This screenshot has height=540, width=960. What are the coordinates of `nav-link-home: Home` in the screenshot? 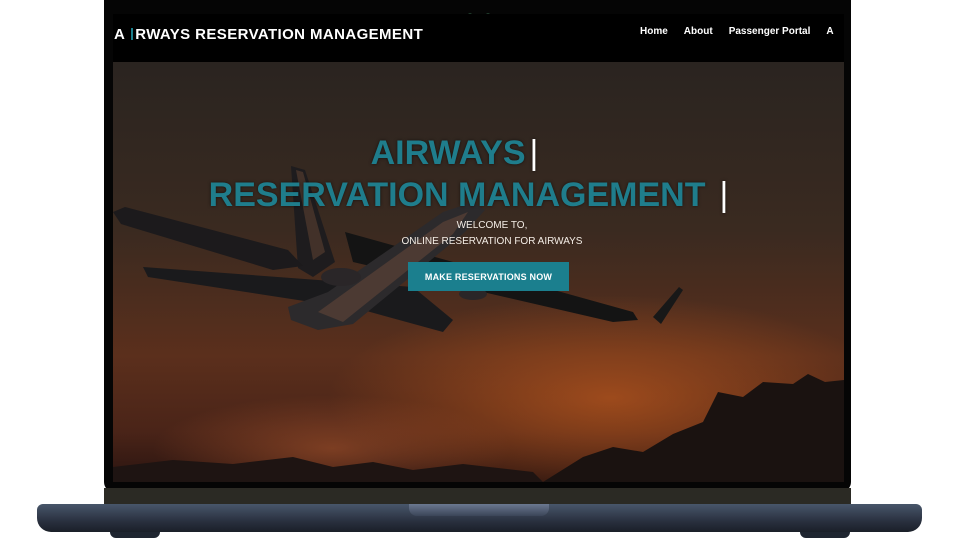 It's located at (654, 31).